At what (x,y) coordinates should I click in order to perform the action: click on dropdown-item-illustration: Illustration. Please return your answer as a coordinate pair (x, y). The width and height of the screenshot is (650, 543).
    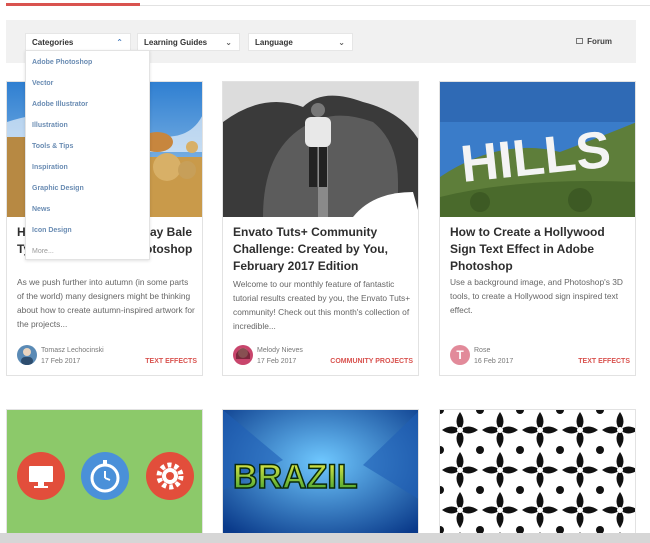
    Looking at the image, I should click on (50, 125).